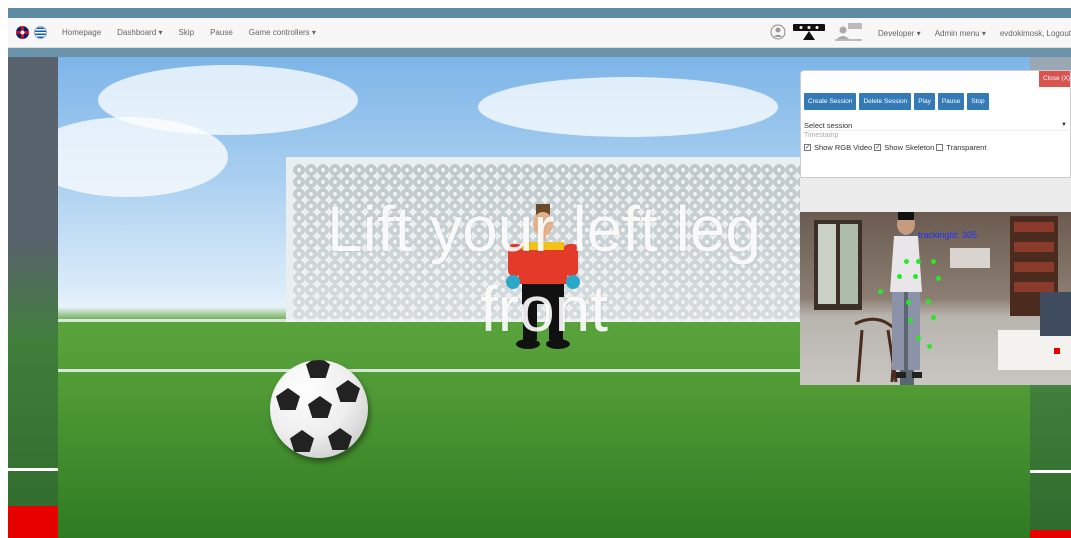  Describe the element at coordinates (1035, 33) in the screenshot. I see `nav-user-logout: evdokimosk, Logout` at that location.